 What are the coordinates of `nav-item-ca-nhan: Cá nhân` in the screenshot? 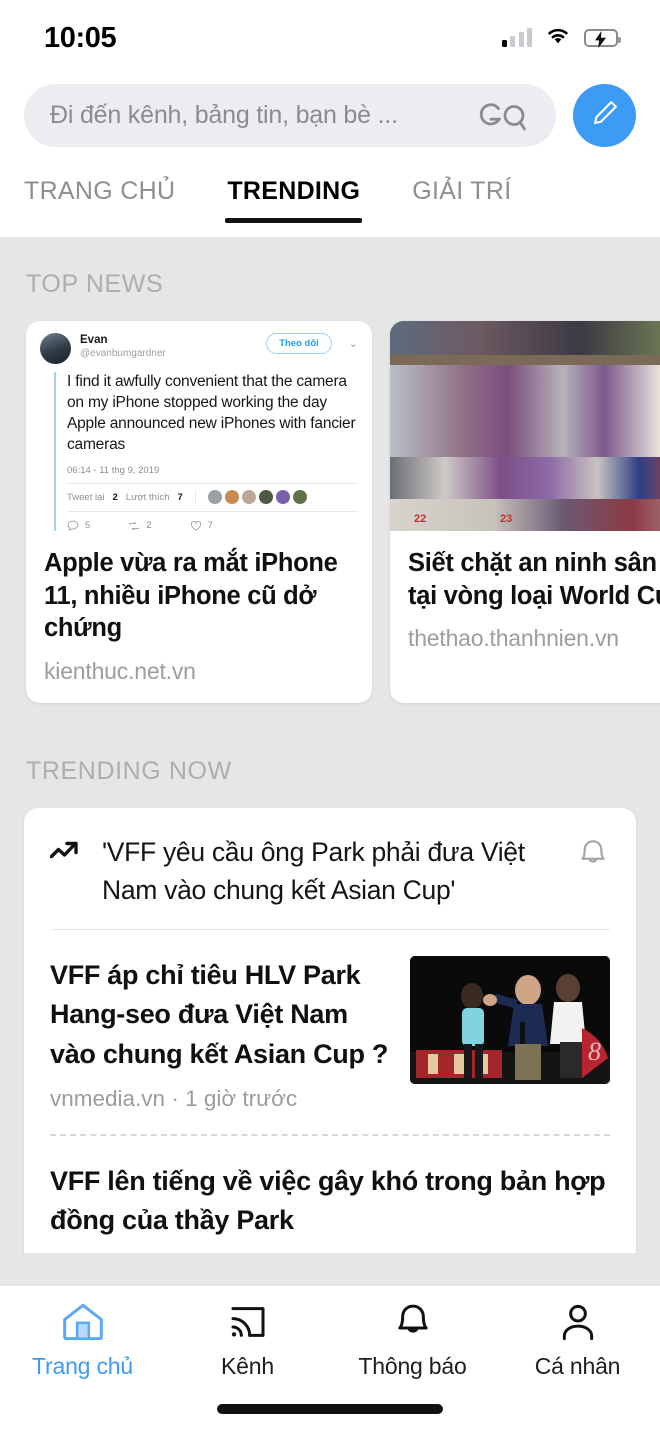 It's located at (577, 1334).